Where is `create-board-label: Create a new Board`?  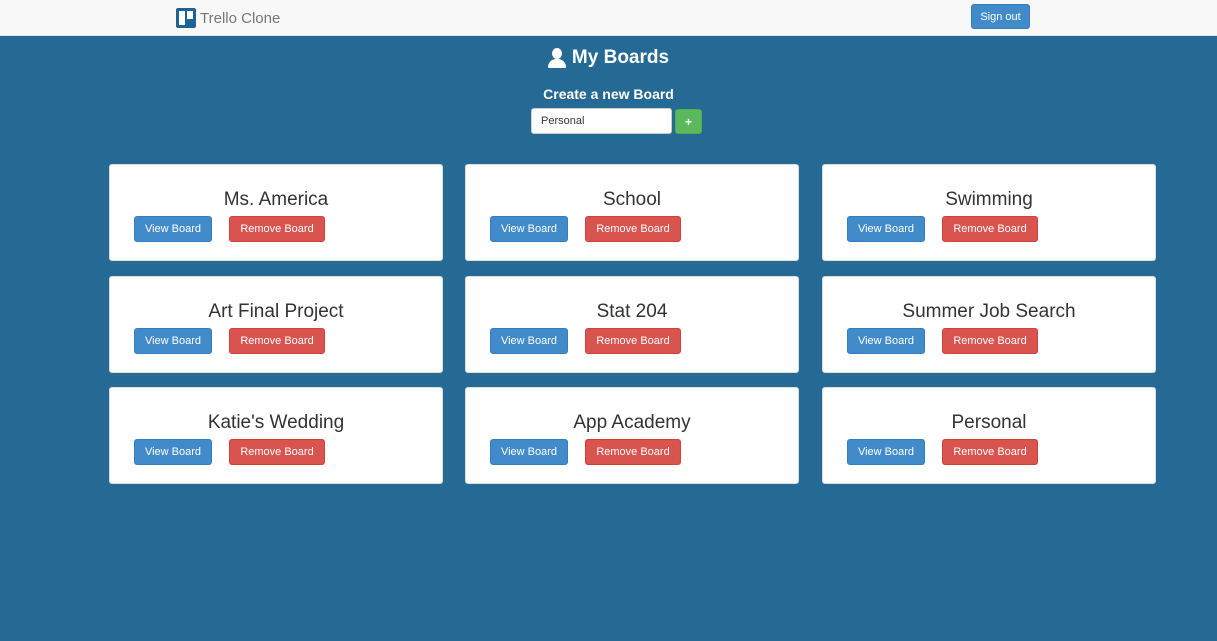
create-board-label: Create a new Board is located at coordinates (608, 94).